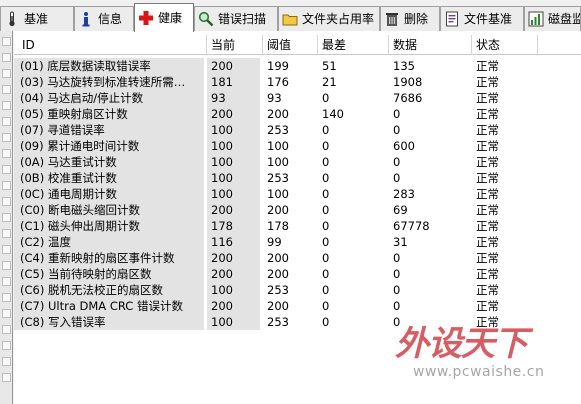 This screenshot has height=404, width=581. What do you see at coordinates (410, 18) in the screenshot?
I see `tab-erase: 删除` at bounding box center [410, 18].